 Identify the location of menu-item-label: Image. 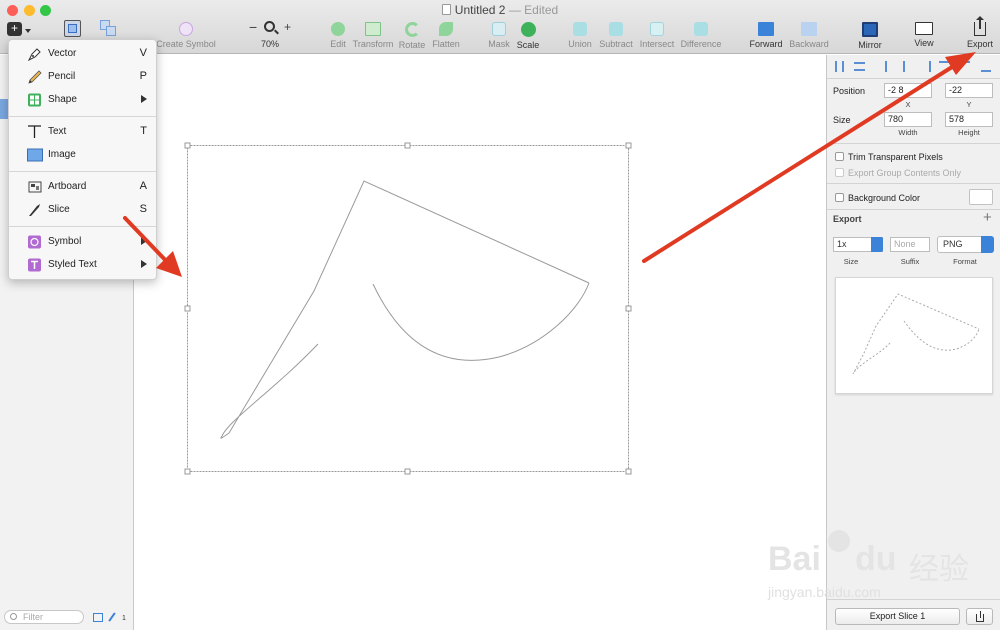
(62, 154).